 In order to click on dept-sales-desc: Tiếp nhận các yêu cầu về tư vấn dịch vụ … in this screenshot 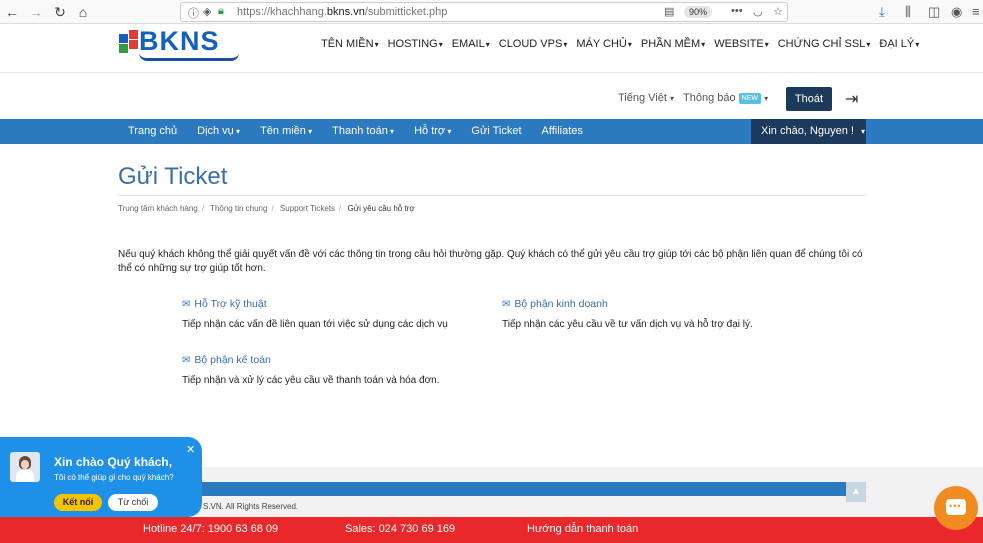, I will do `click(627, 324)`.